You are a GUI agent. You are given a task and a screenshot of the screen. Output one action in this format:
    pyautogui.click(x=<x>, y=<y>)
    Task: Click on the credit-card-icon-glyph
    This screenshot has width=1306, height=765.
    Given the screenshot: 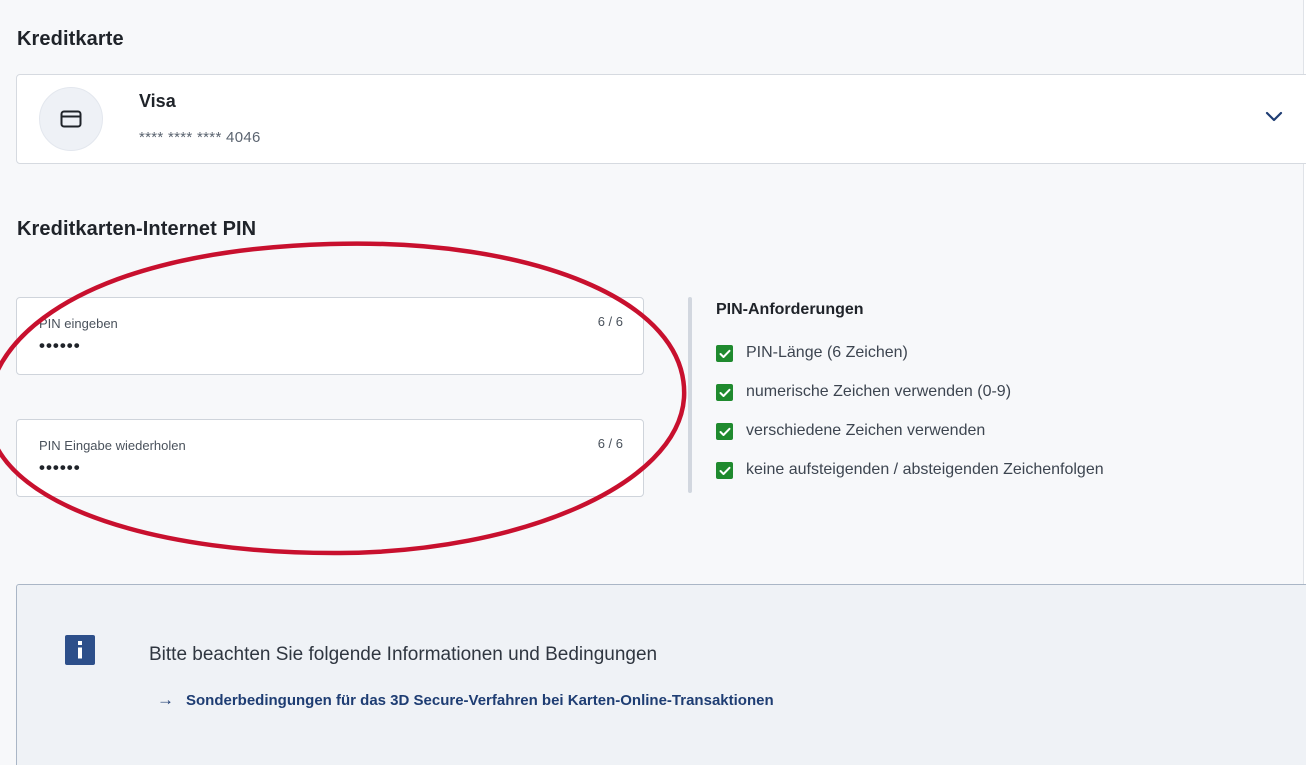 What is the action you would take?
    pyautogui.click(x=71, y=119)
    